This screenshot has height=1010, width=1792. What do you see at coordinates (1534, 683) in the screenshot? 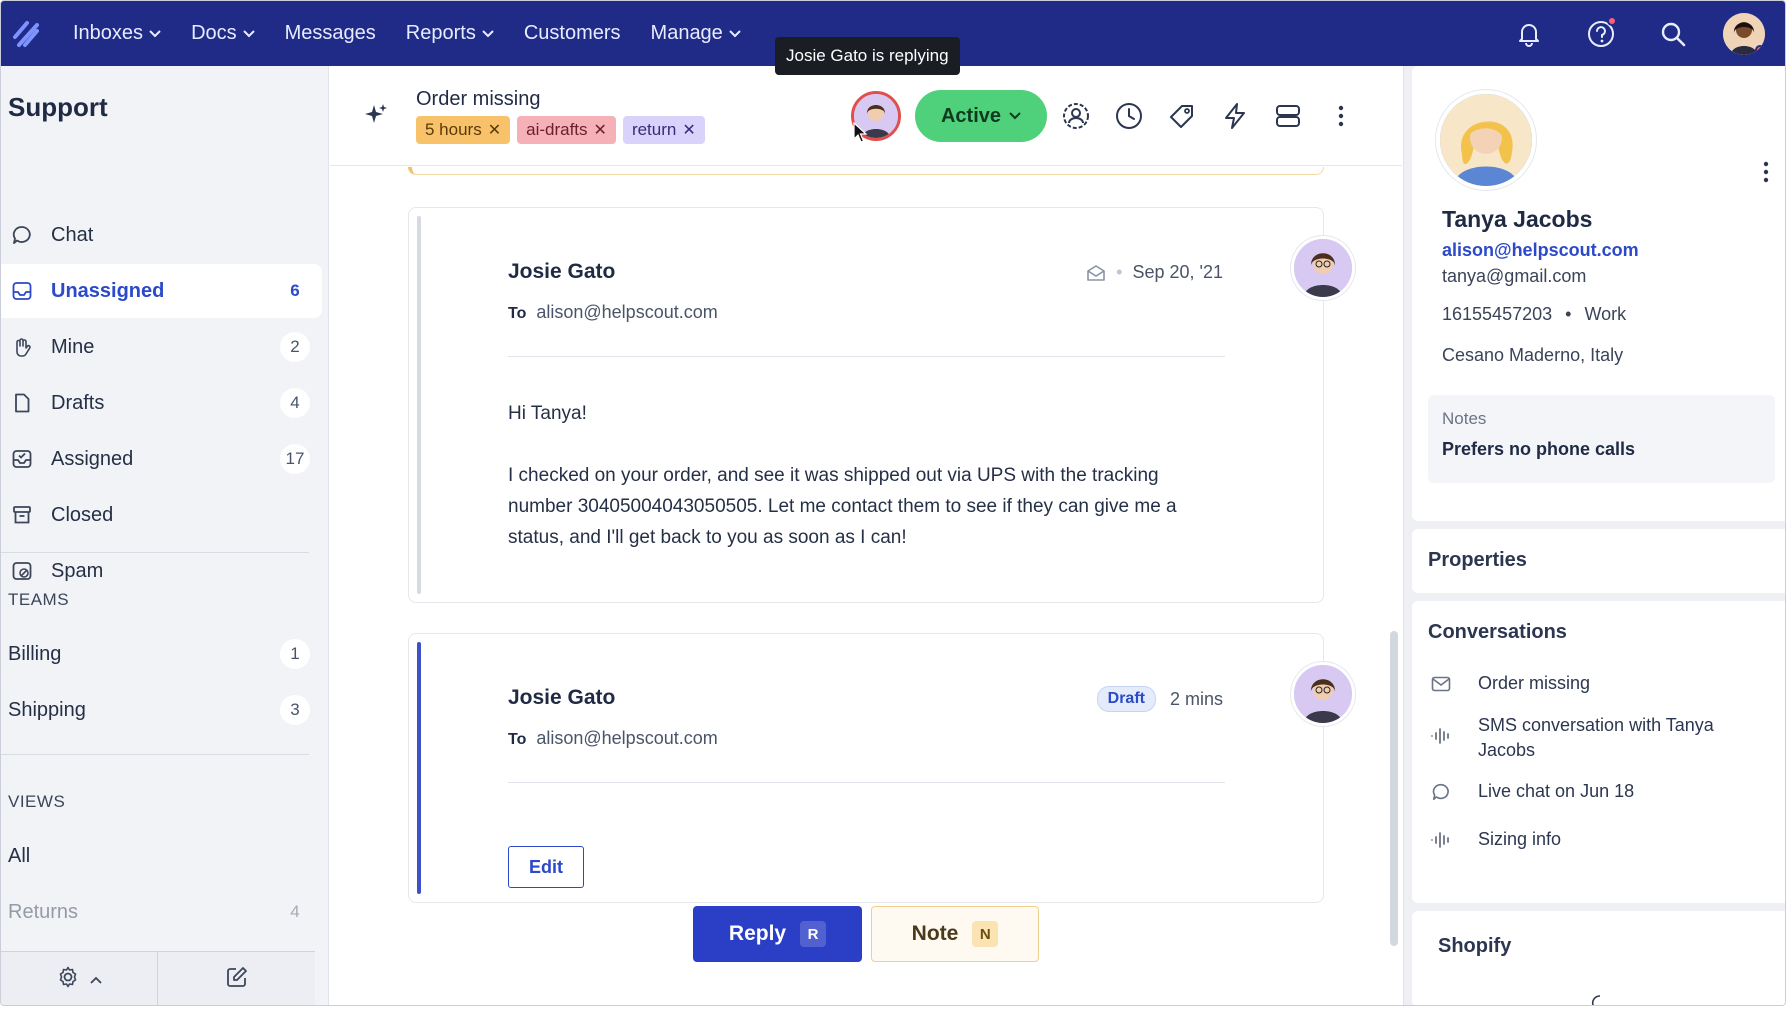
I see `conversation-link-label: Order missing` at bounding box center [1534, 683].